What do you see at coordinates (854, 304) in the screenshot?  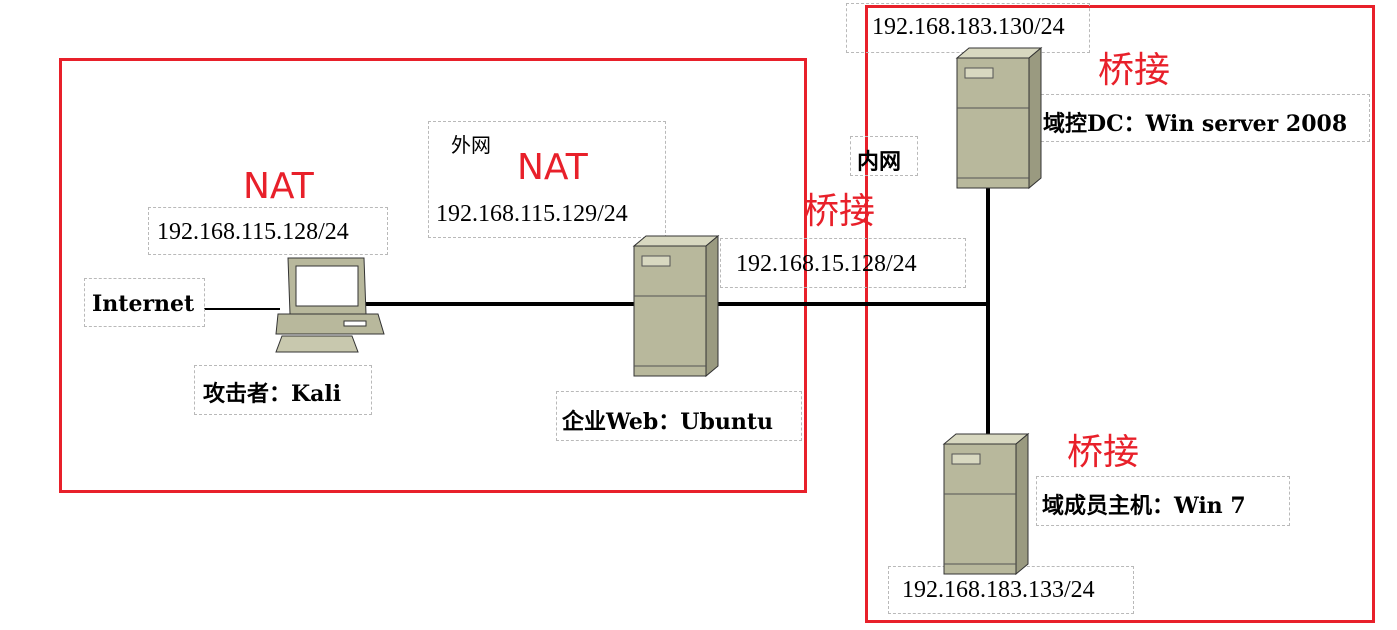 I see `web-switch-link` at bounding box center [854, 304].